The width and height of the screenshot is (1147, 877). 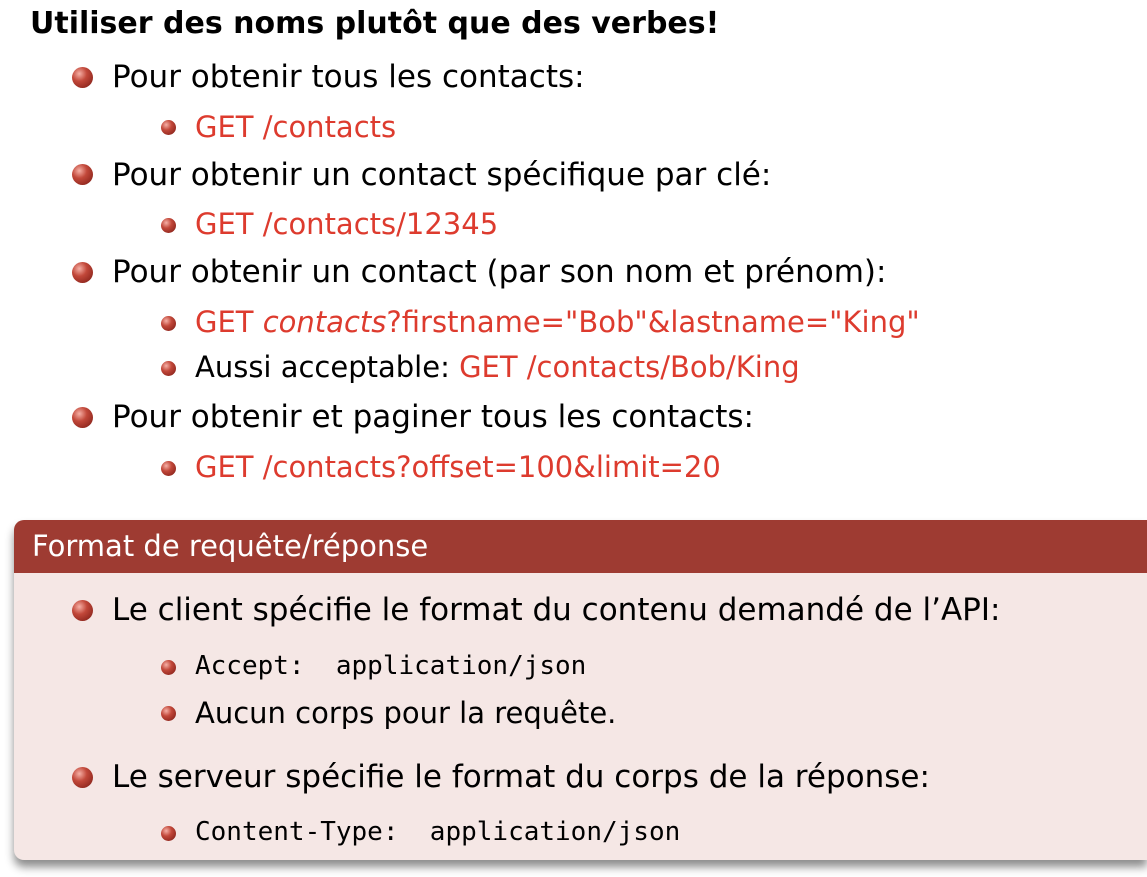 I want to click on alternative-label: Aussi acceptable:, so click(x=327, y=367).